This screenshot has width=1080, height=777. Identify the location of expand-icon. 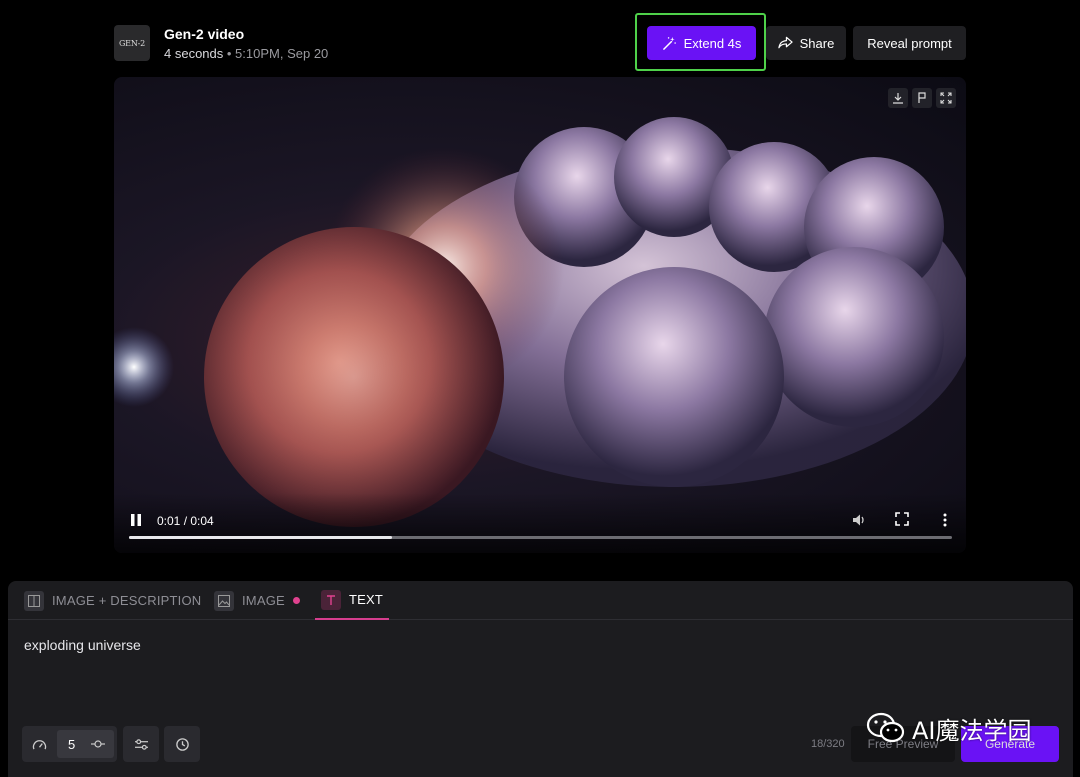
(946, 98).